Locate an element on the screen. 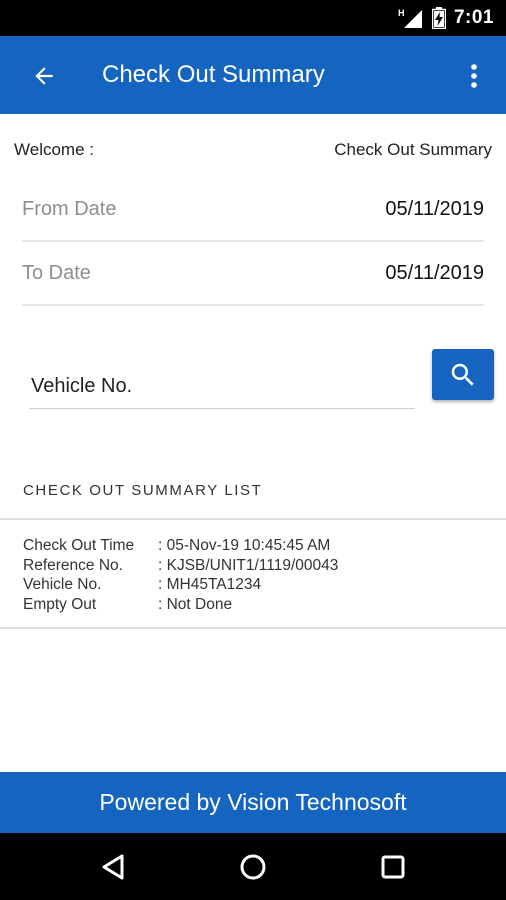  system-nav-bar is located at coordinates (253, 866).